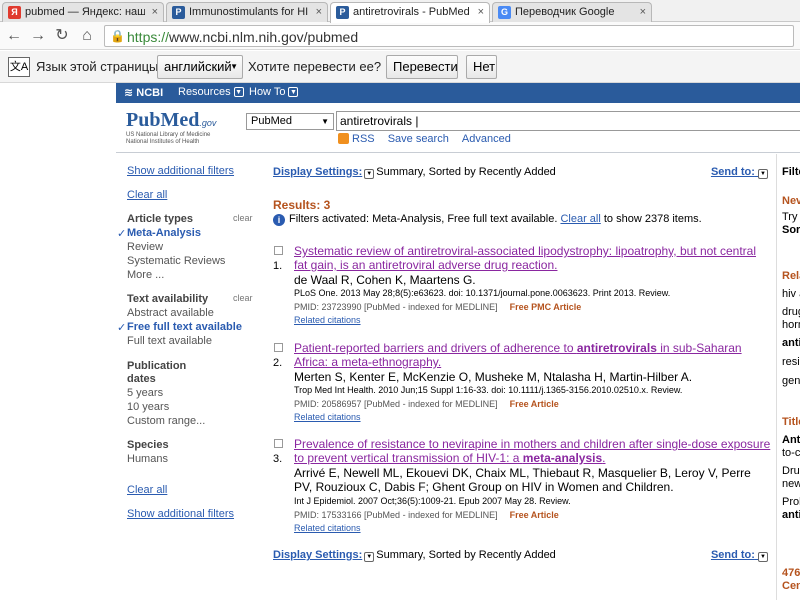  Describe the element at coordinates (278, 363) in the screenshot. I see `result-number: 2.` at that location.